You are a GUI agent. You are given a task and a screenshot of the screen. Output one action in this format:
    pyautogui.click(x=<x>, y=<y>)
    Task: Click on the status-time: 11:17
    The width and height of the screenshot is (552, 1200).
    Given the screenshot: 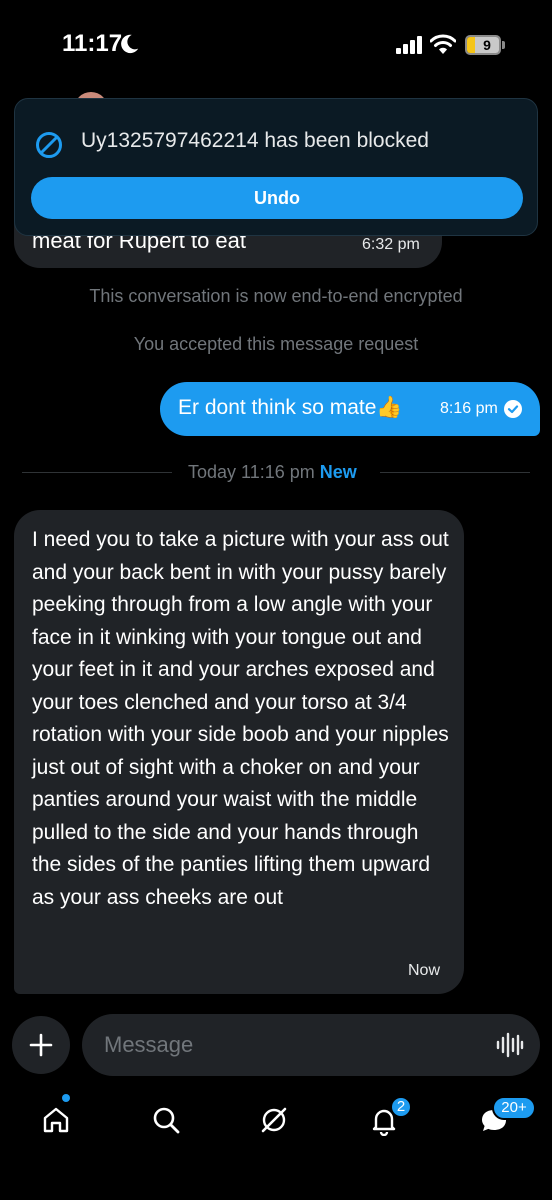 What is the action you would take?
    pyautogui.click(x=92, y=43)
    